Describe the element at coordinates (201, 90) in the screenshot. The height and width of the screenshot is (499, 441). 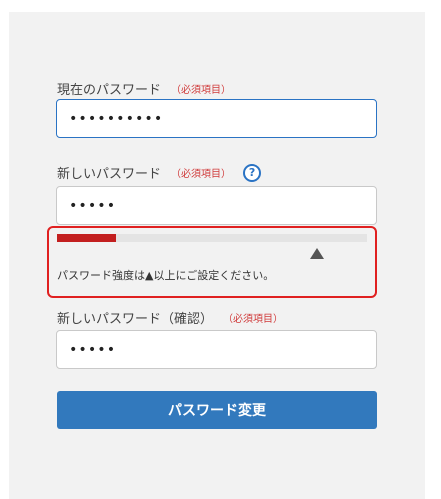
I see `current-password-required-badge: （必須項目）` at that location.